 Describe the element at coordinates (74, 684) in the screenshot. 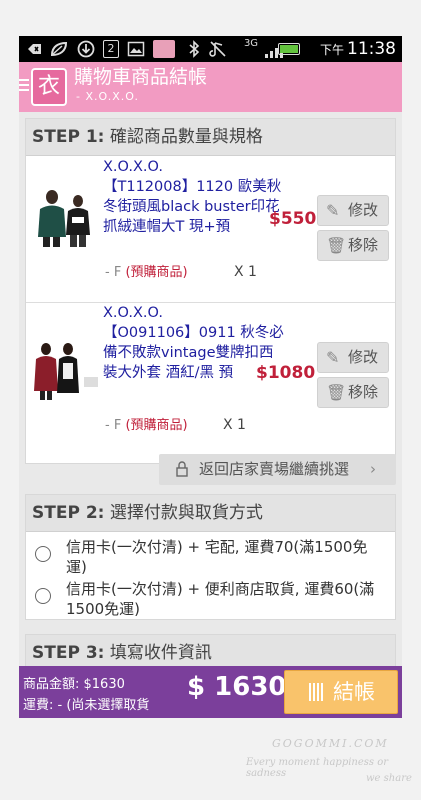

I see `subtotal-text: 商品金額: $1630` at that location.